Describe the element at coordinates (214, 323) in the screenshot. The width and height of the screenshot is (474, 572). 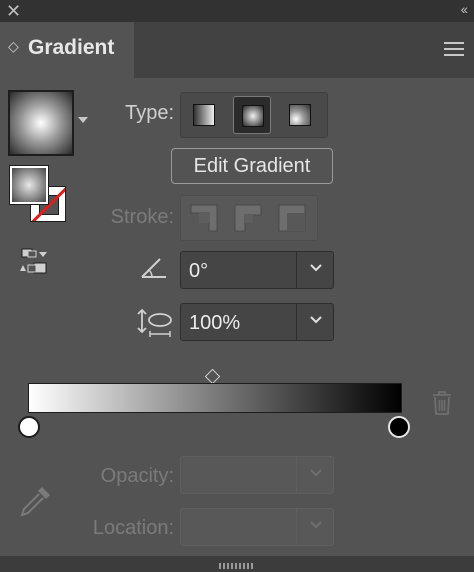
I see `aspect-ratio-value: 100%` at that location.